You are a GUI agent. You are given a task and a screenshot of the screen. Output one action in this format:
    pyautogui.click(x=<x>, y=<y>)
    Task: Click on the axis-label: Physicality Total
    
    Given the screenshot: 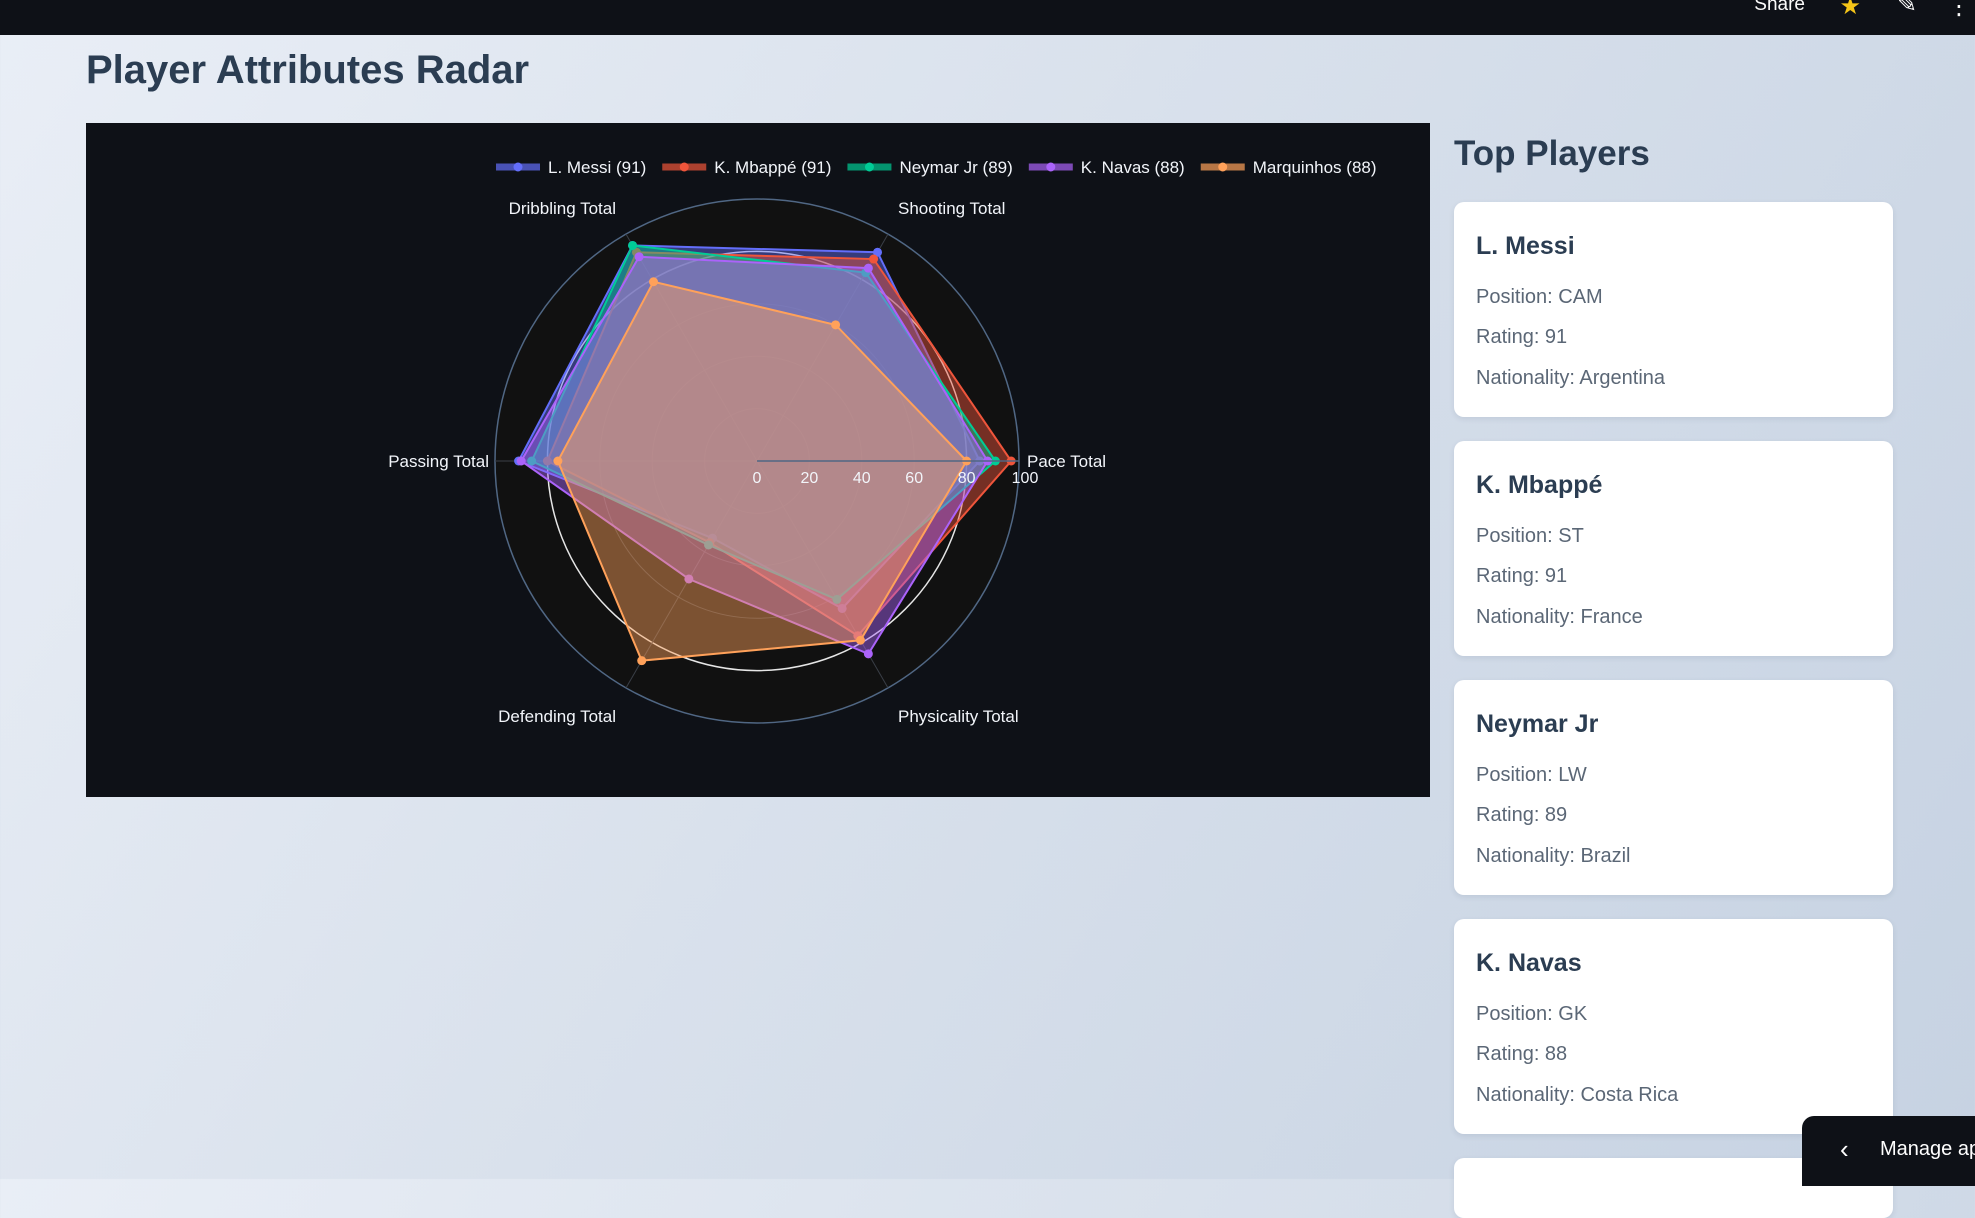 What is the action you would take?
    pyautogui.click(x=958, y=716)
    